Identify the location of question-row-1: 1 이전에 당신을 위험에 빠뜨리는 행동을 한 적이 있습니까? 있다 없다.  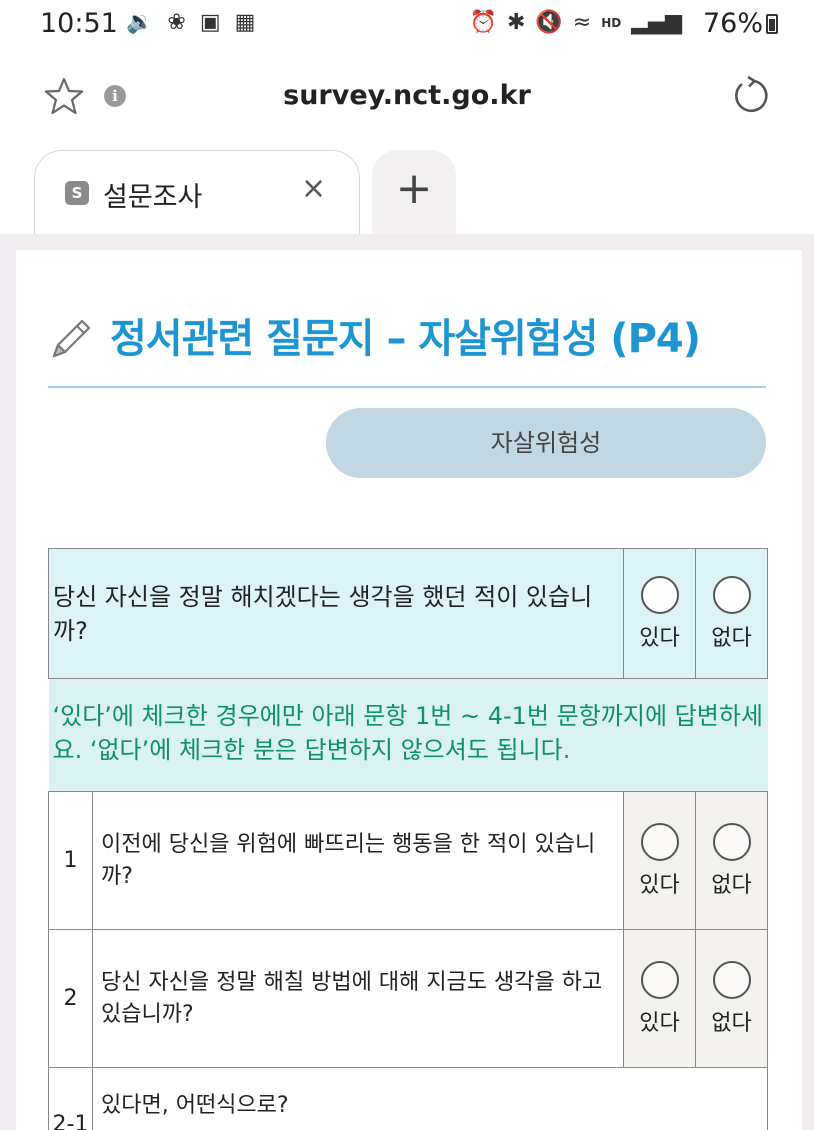
(408, 860).